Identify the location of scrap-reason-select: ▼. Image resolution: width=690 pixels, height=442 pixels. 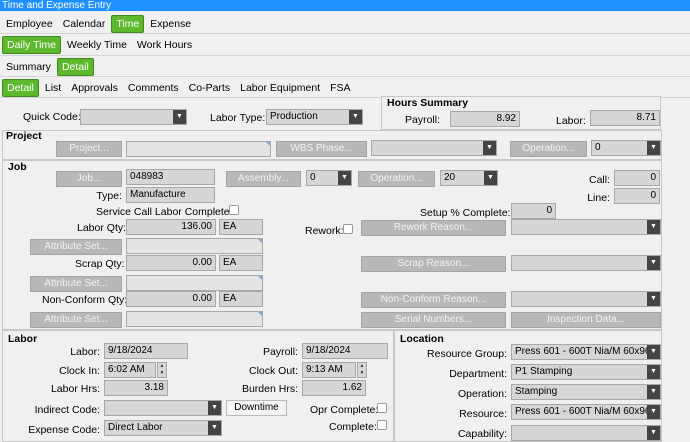
(586, 263).